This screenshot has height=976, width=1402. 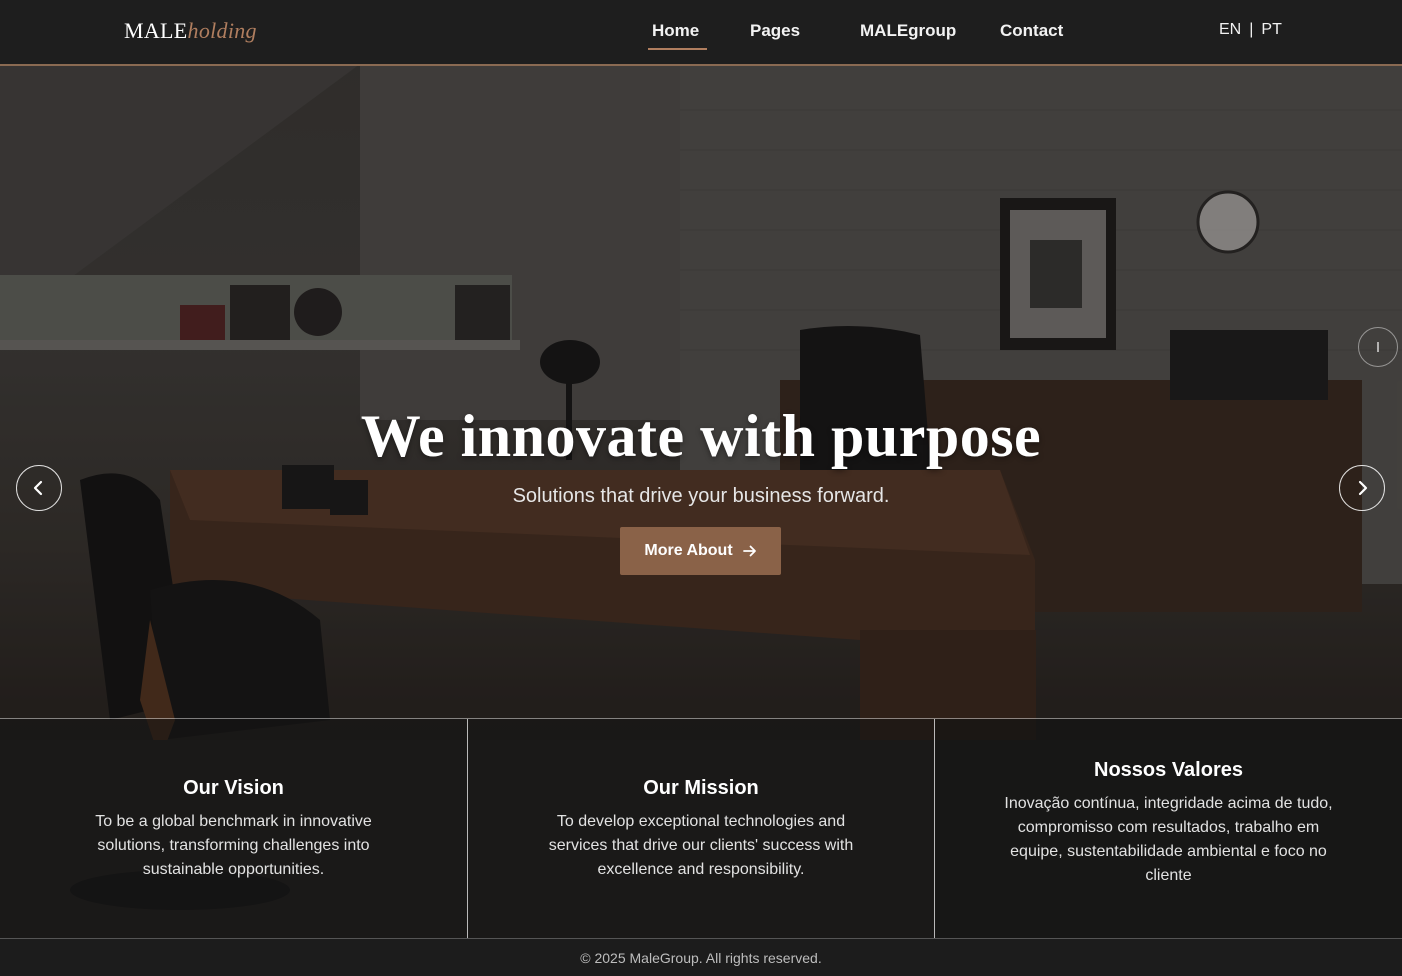 I want to click on brand-name-sub: holding, so click(x=222, y=30).